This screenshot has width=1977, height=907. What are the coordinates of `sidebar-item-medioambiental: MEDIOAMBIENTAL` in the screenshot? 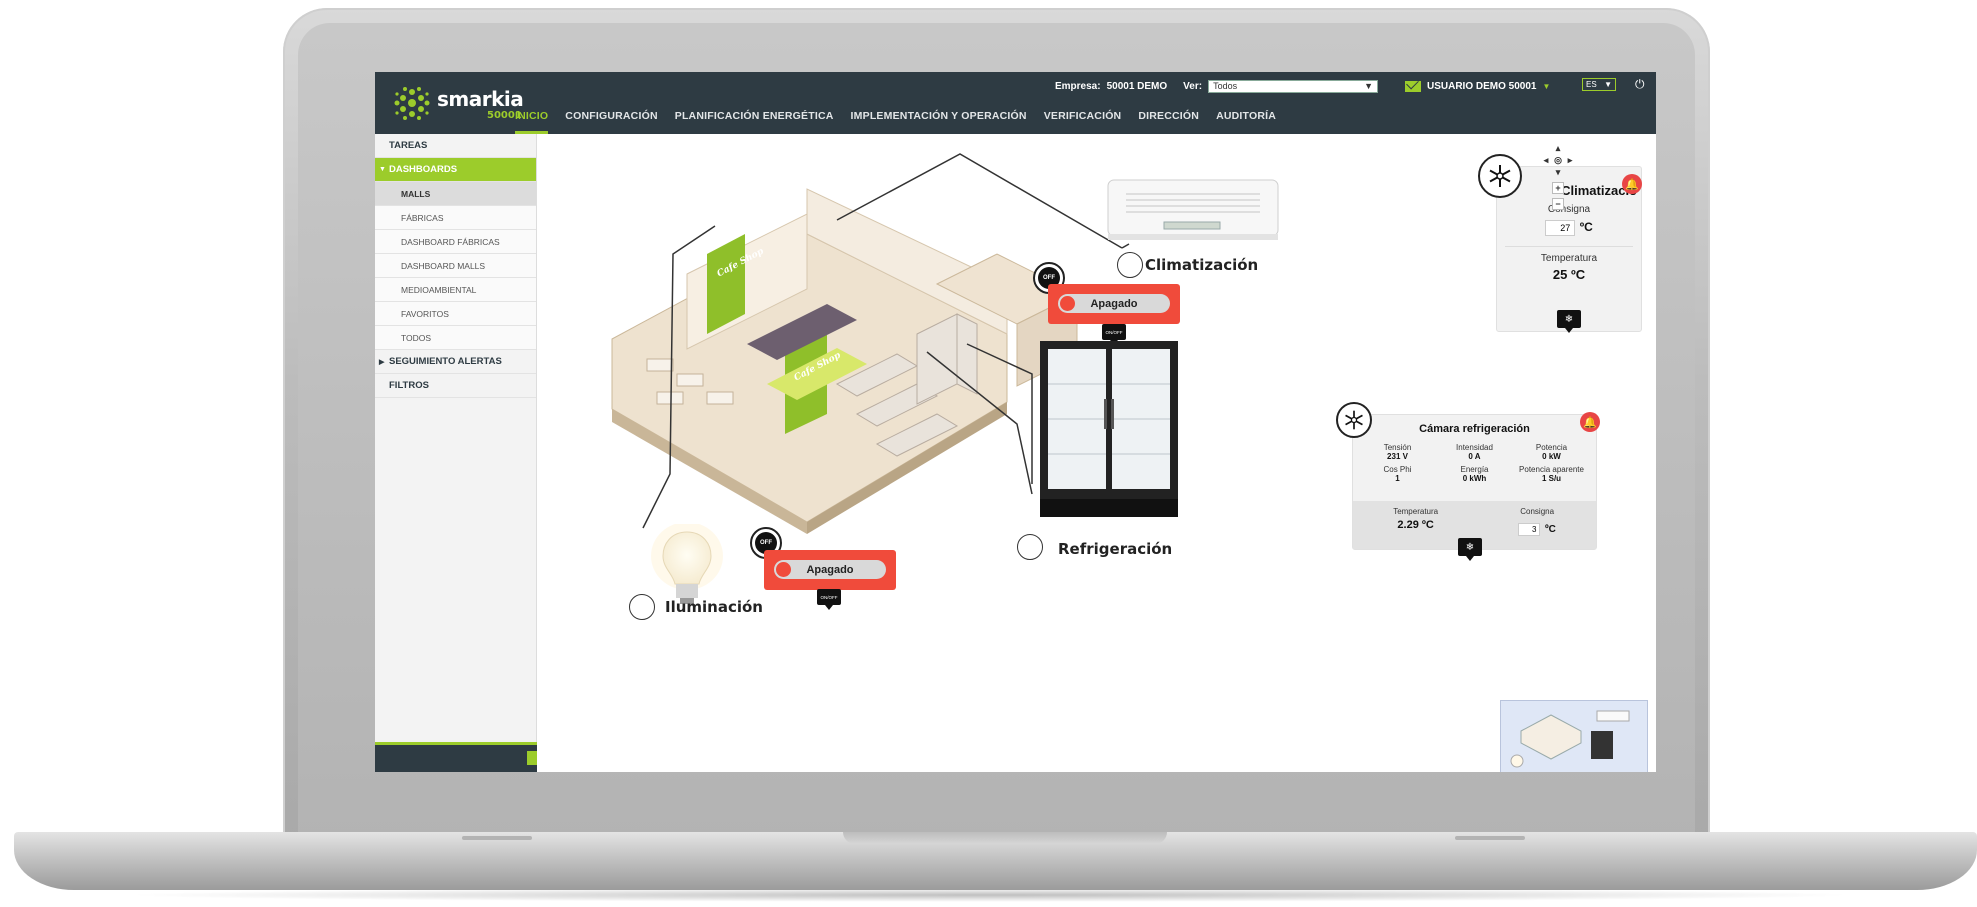 It's located at (455, 290).